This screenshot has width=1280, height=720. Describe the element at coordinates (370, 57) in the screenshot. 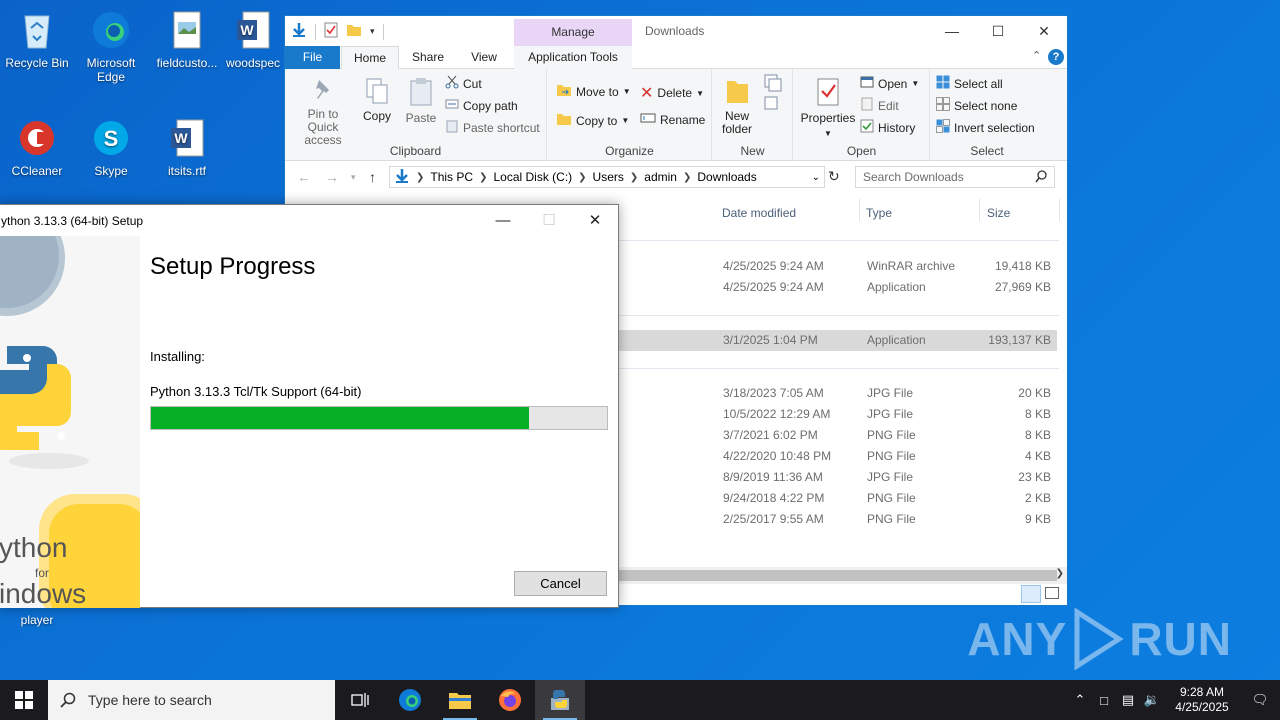

I see `tab-home: Home` at that location.